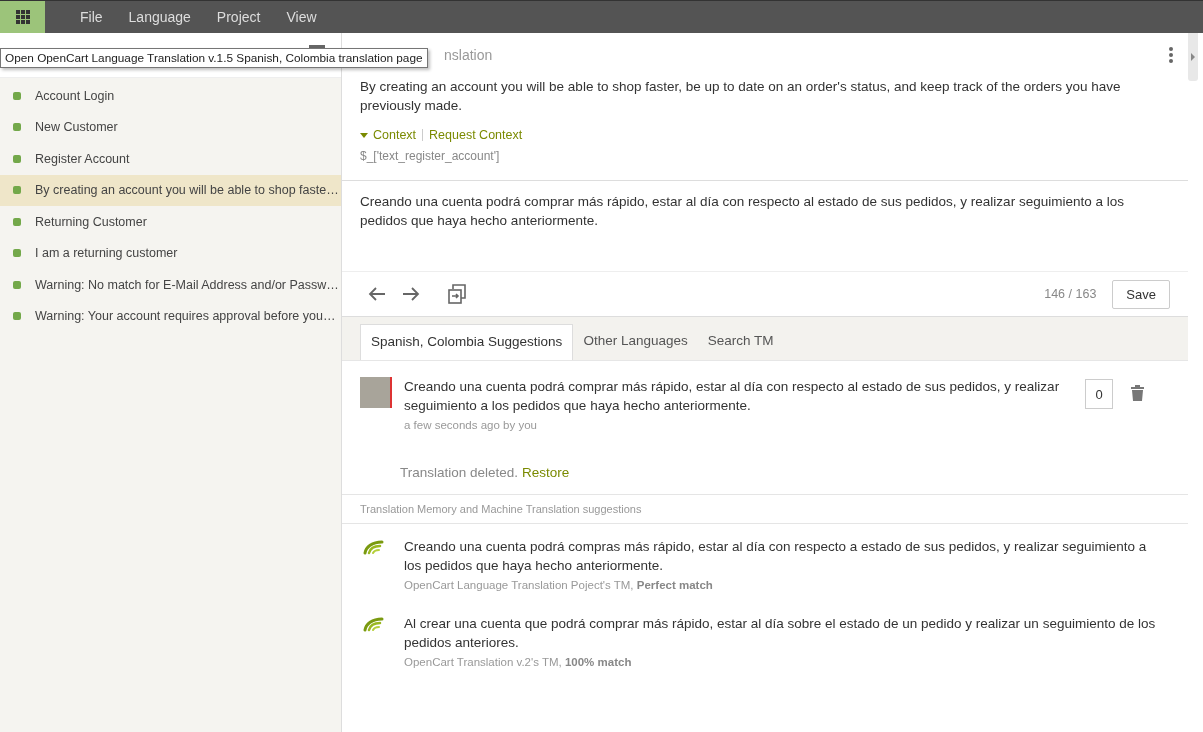 The width and height of the screenshot is (1203, 732). I want to click on grid-icon, so click(22, 17).